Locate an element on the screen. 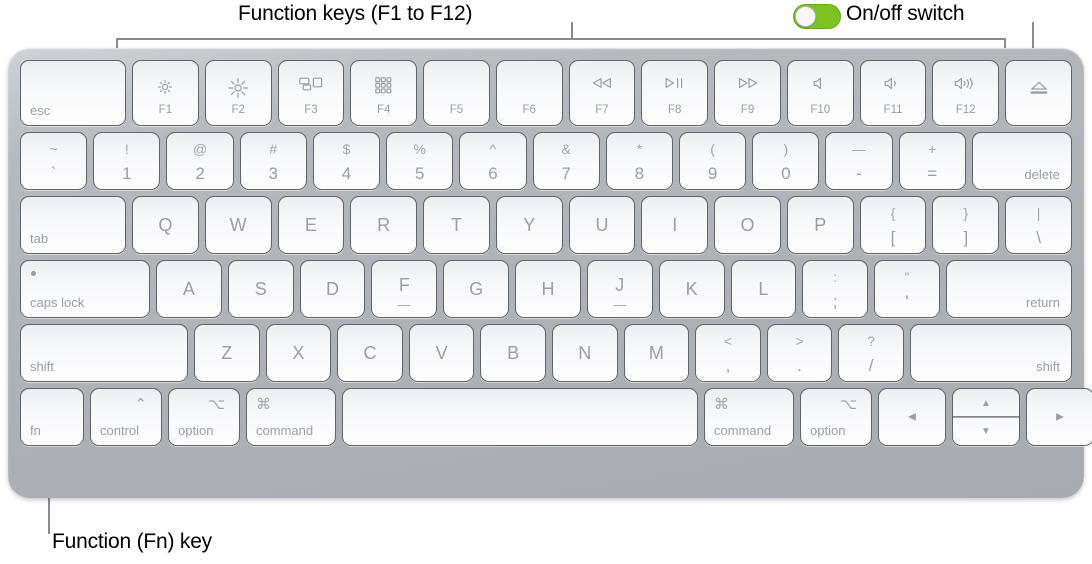  key-shift-legend: * is located at coordinates (639, 149).